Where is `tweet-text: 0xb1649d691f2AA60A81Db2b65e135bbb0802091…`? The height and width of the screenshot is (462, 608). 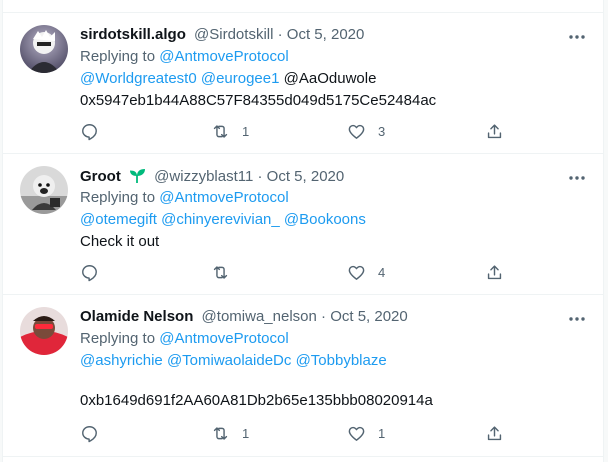
tweet-text: 0xb1649d691f2AA60A81Db2b65e135bbb0802091… is located at coordinates (256, 400).